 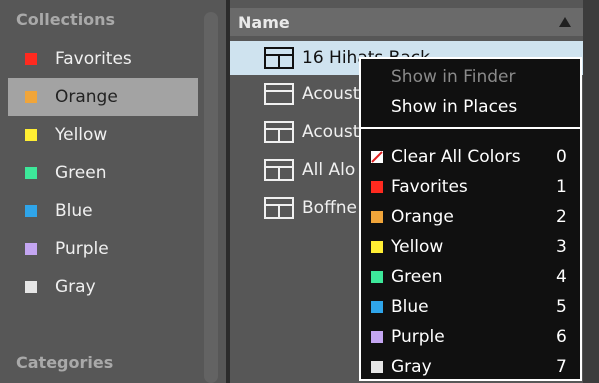 I want to click on menu-item-label: Yellow, so click(x=417, y=247).